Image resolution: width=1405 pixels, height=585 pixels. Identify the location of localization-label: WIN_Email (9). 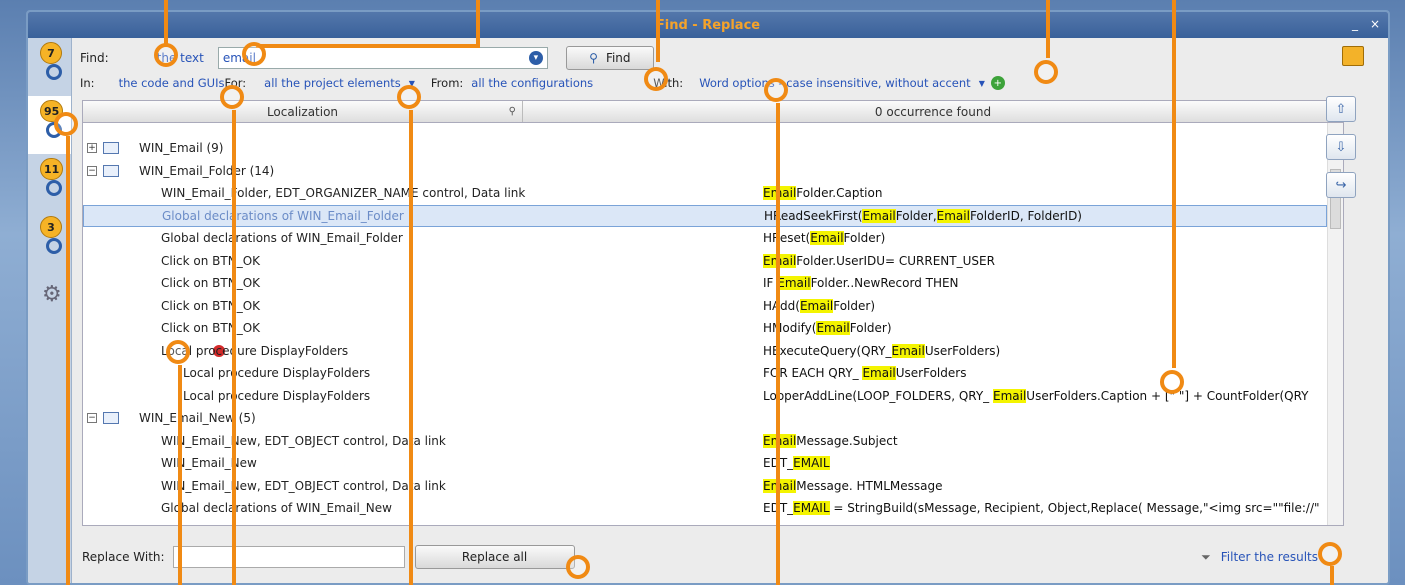
(181, 148).